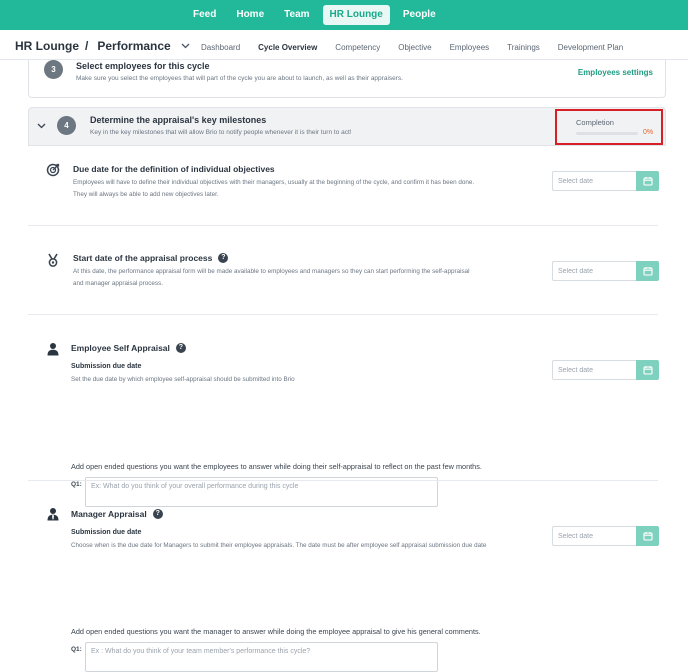 Image resolution: width=688 pixels, height=672 pixels. Describe the element at coordinates (118, 283) in the screenshot. I see `section-description-line-2: and manager appraisal process.` at that location.